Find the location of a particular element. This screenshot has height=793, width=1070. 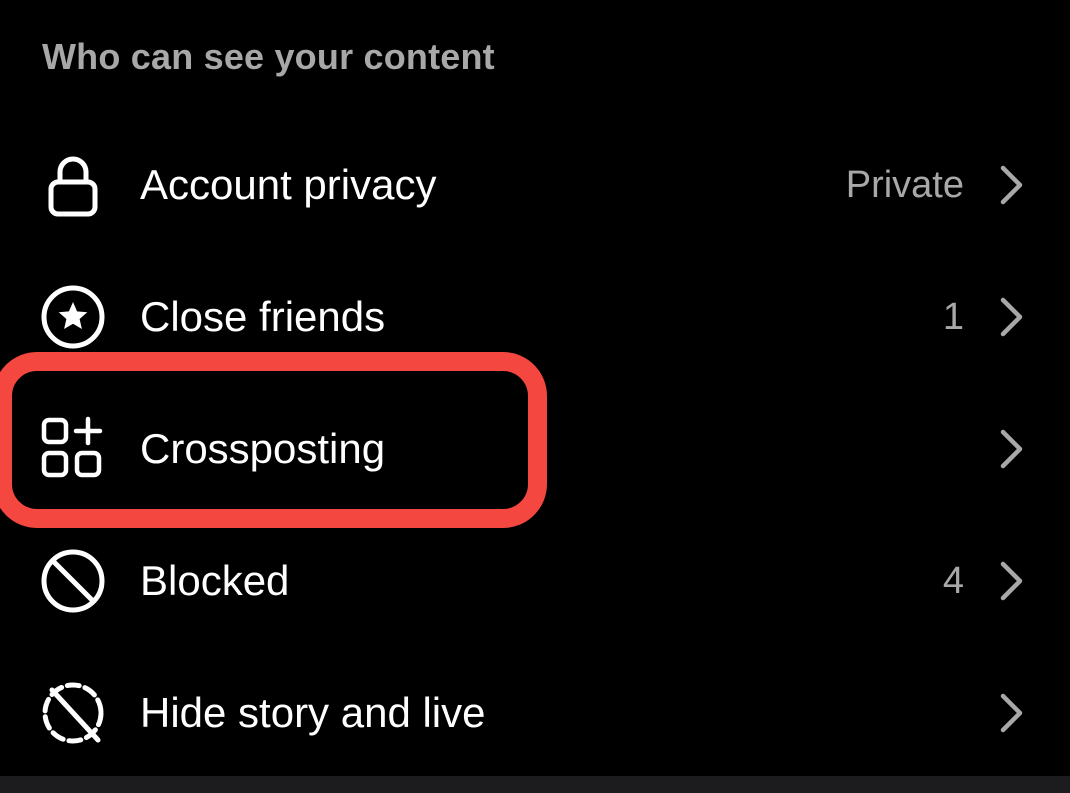

crosspost-apps-icon is located at coordinates (73, 449).